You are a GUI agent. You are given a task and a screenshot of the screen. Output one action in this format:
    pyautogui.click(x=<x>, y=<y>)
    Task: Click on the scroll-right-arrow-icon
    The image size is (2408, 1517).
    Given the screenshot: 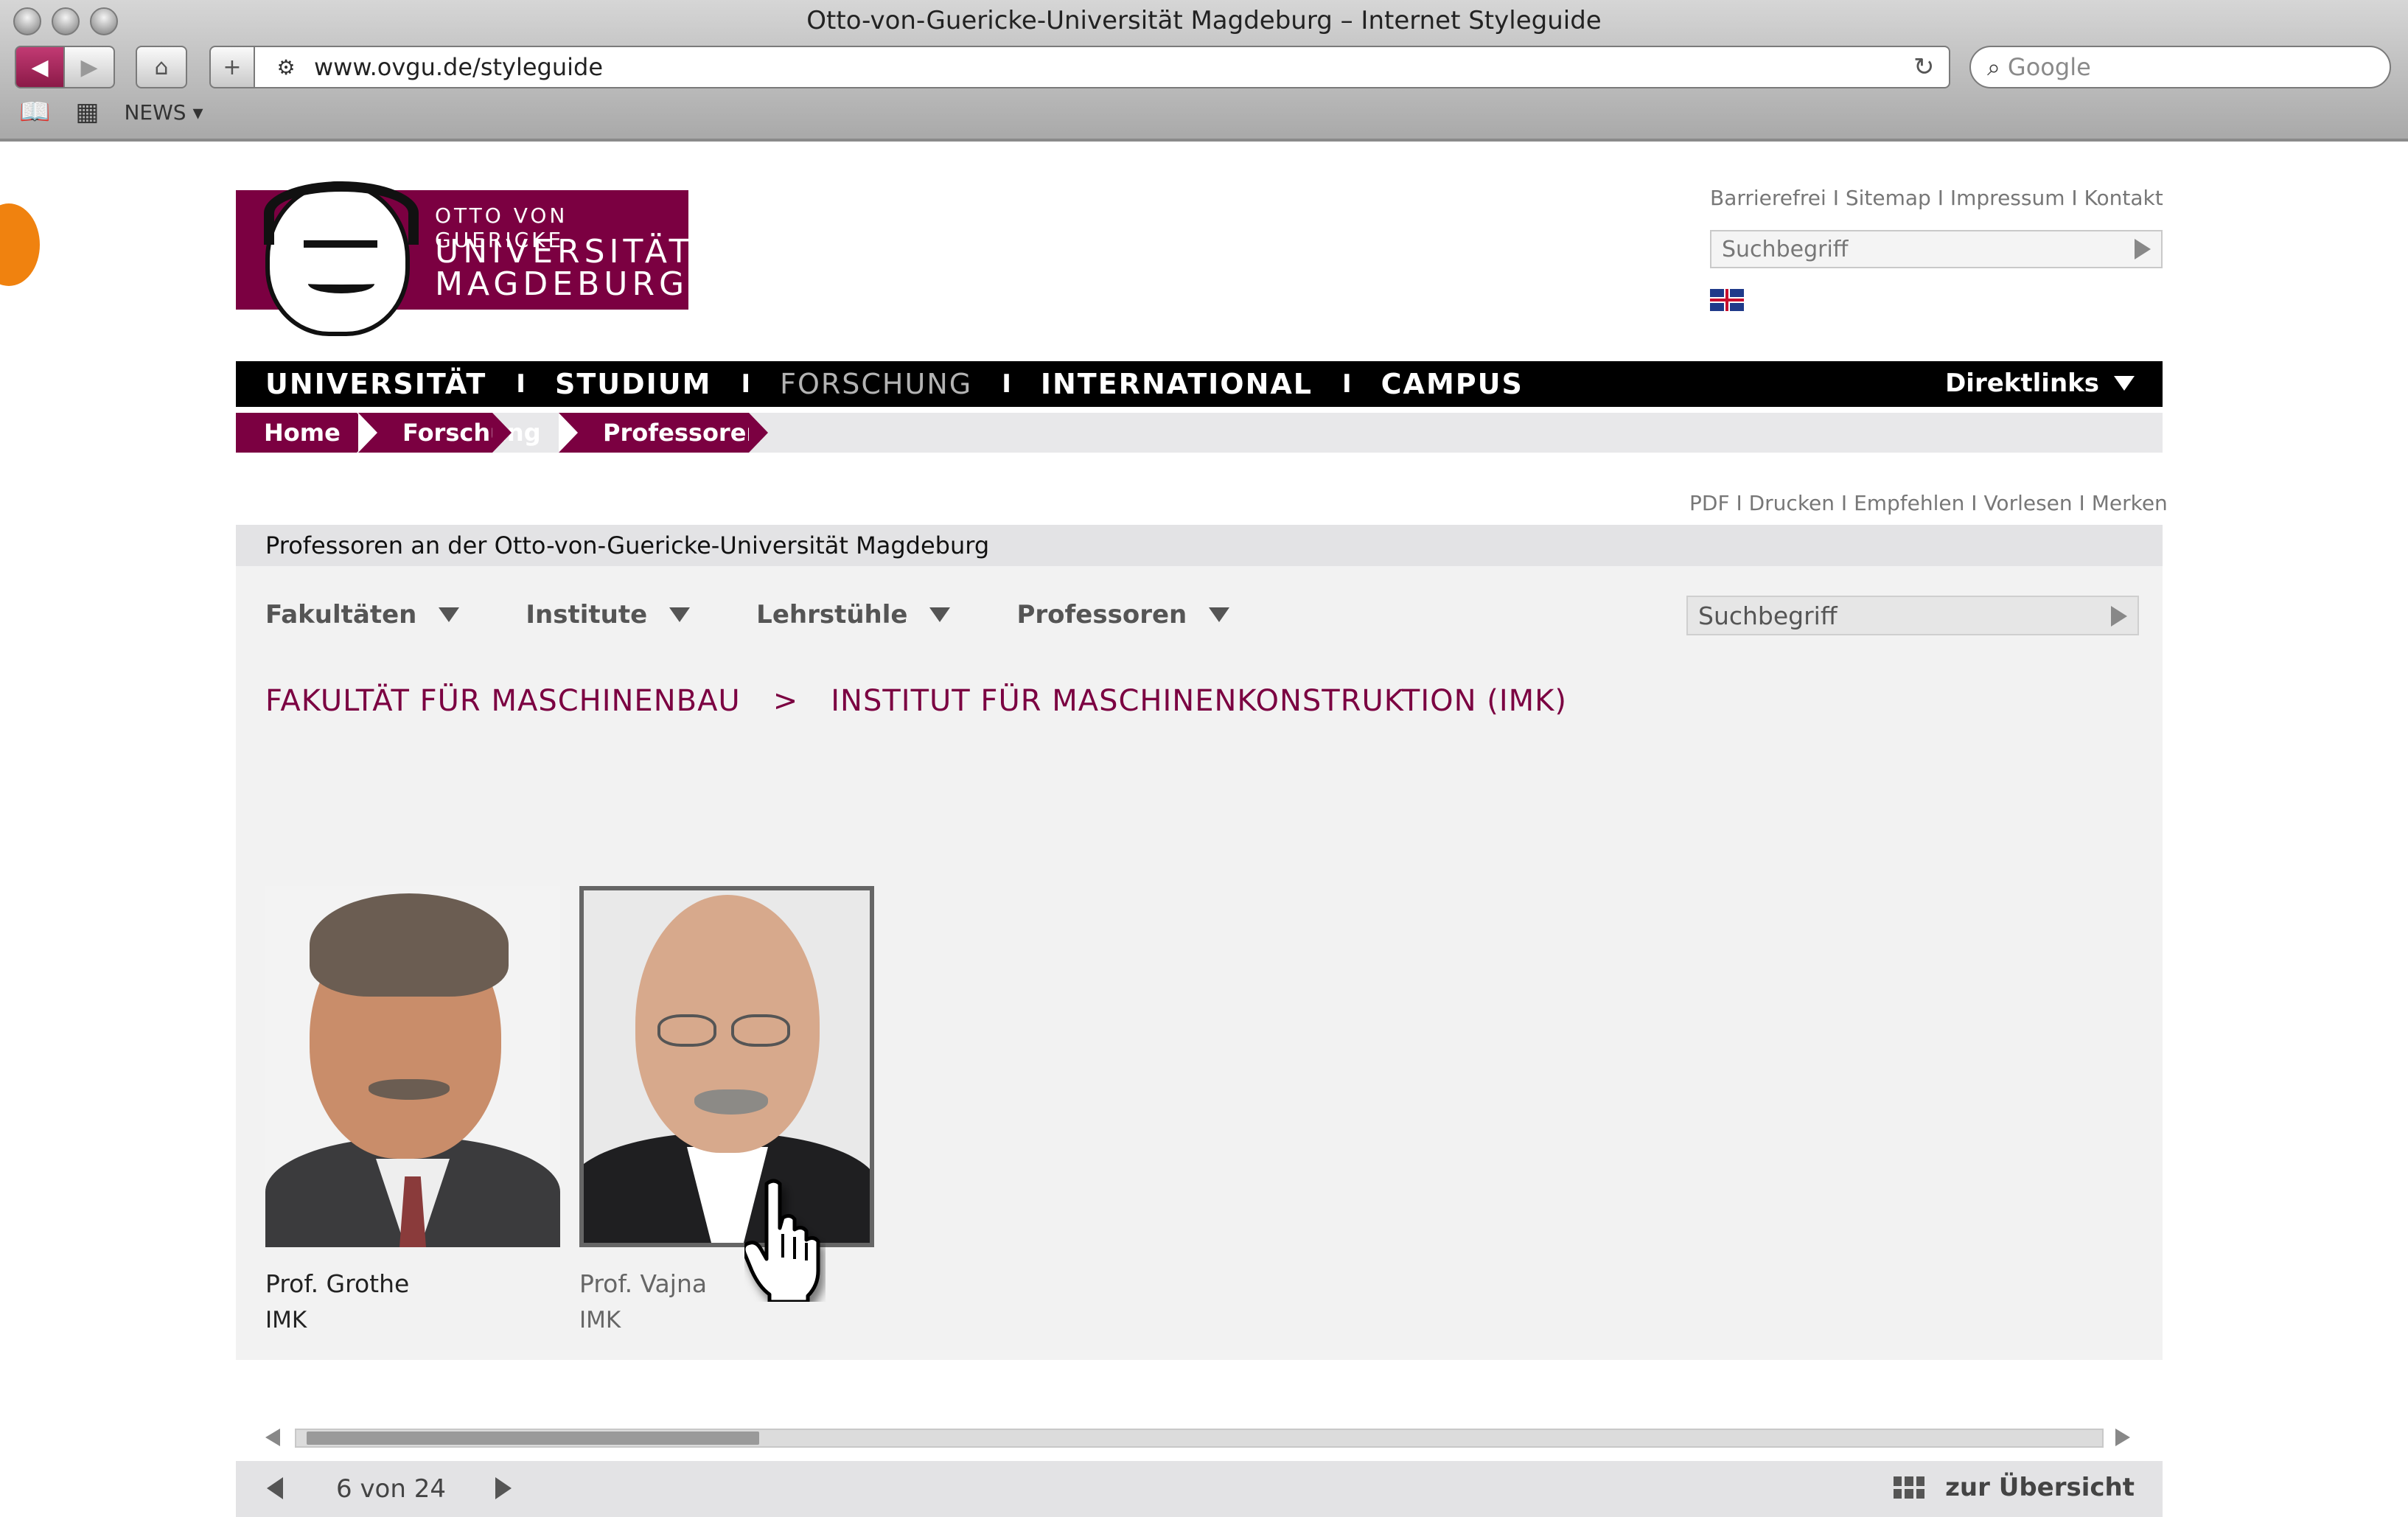 What is the action you would take?
    pyautogui.click(x=2122, y=1437)
    